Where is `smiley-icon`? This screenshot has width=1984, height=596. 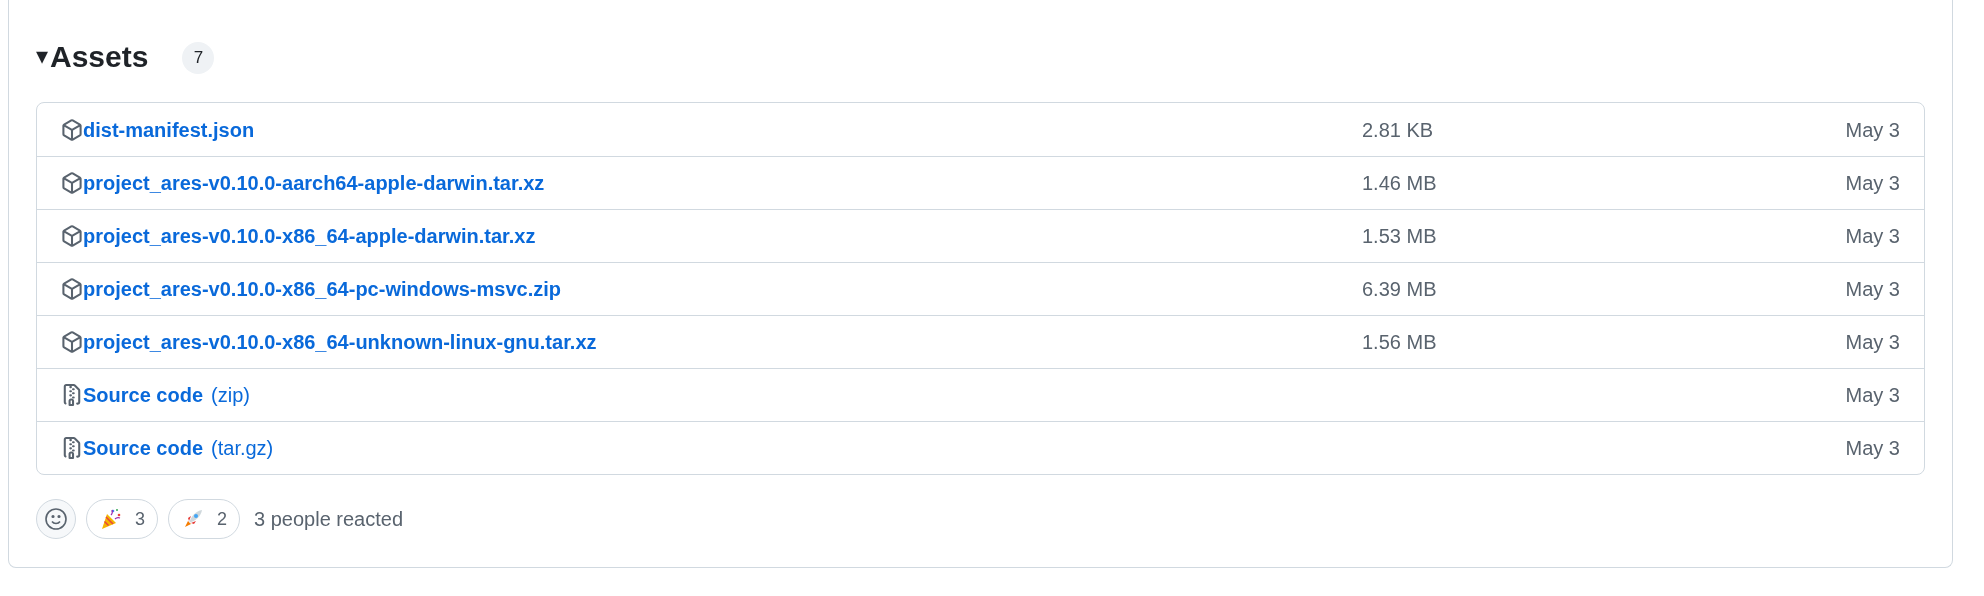
smiley-icon is located at coordinates (56, 519).